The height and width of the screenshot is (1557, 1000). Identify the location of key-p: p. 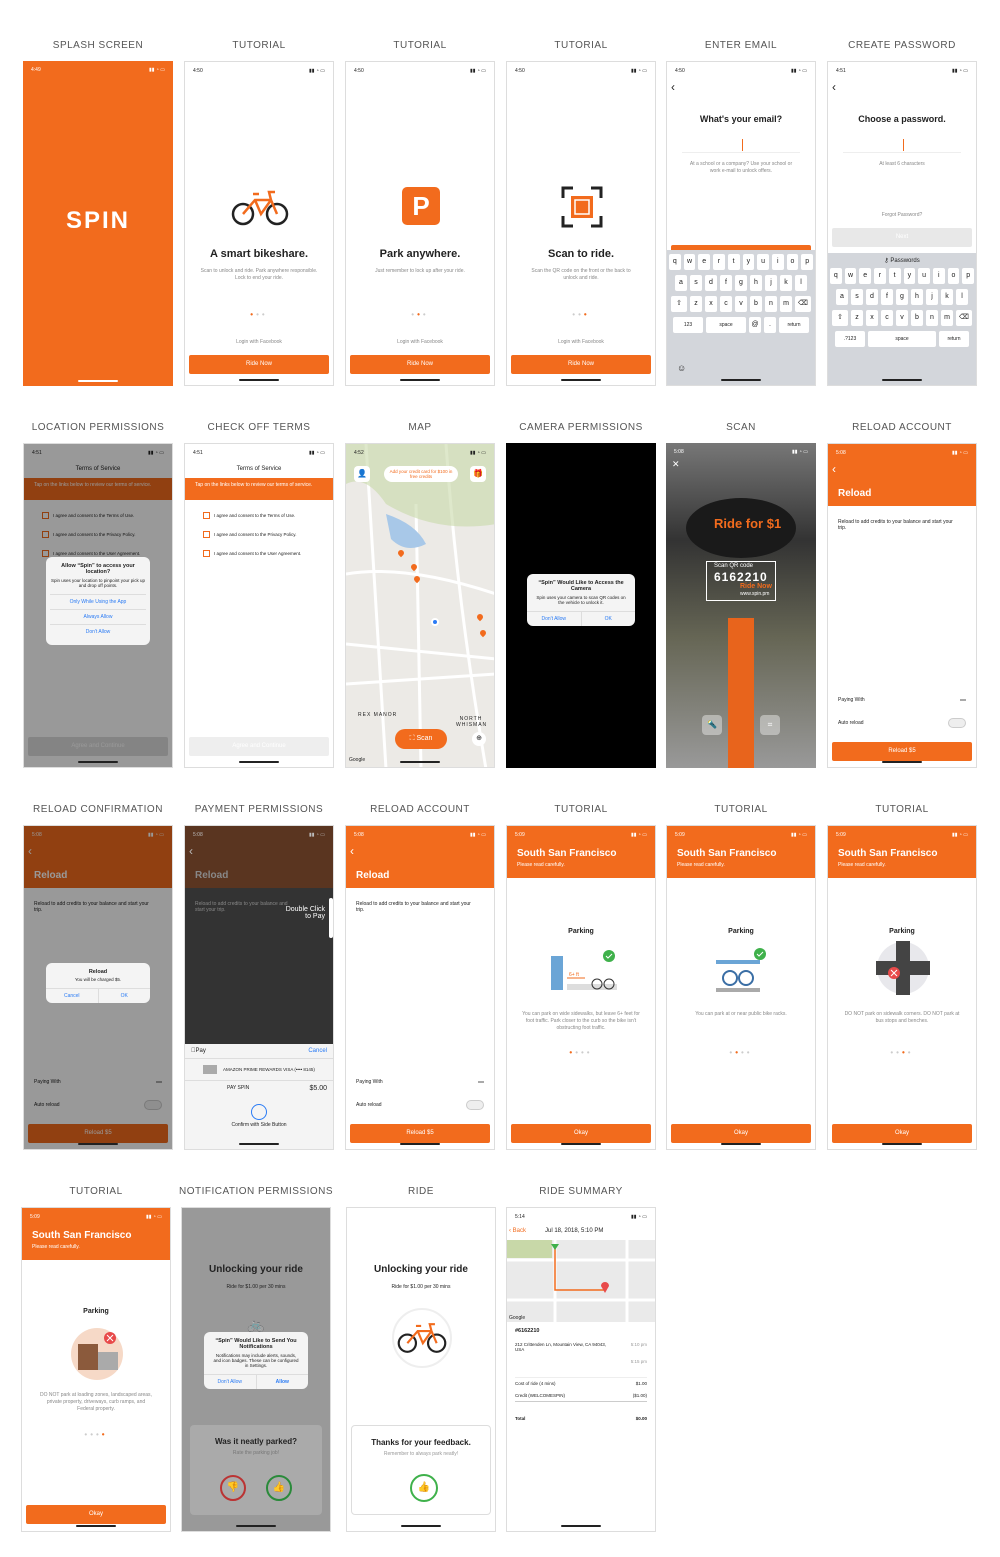
(968, 276).